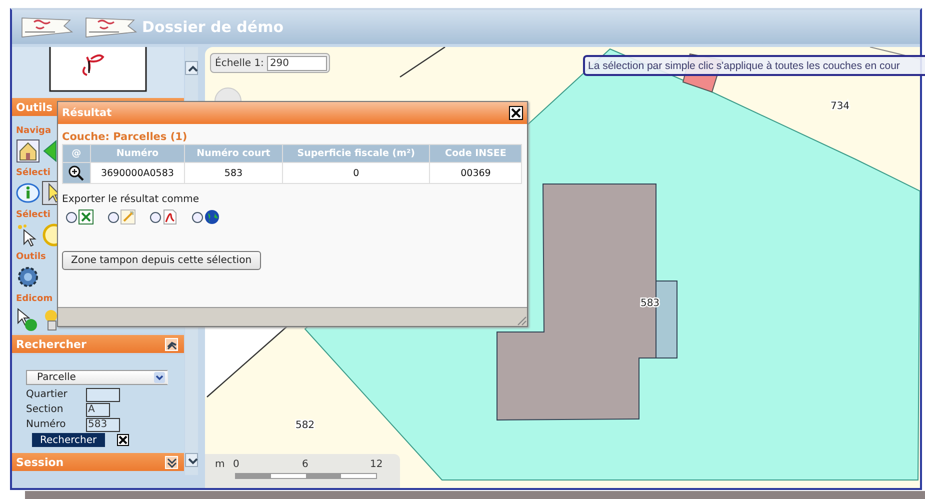  I want to click on parcel-label: 734, so click(840, 106).